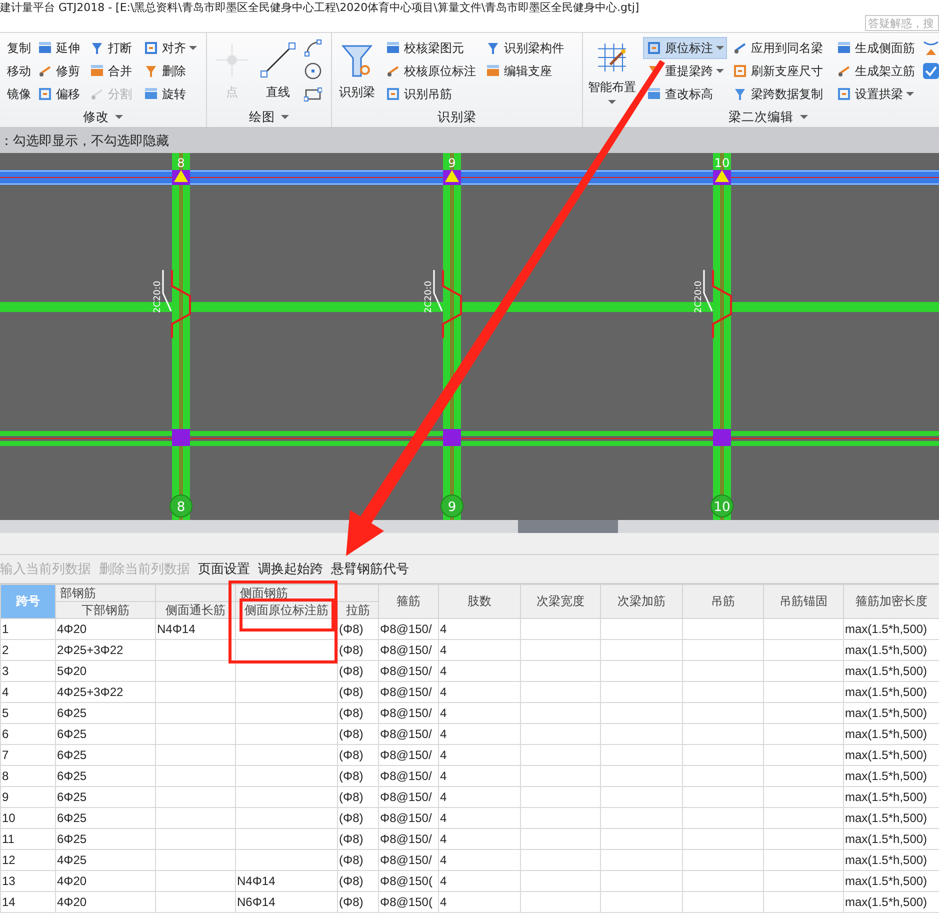  What do you see at coordinates (891, 601) in the screenshot?
I see `column-header: 箍筋加密长度` at bounding box center [891, 601].